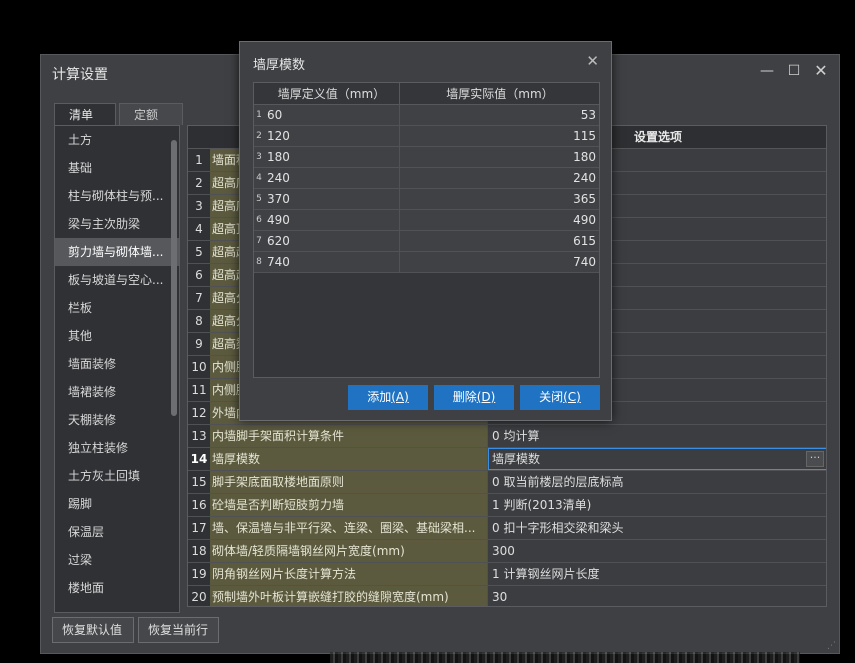 This screenshot has width=855, height=663. Describe the element at coordinates (657, 528) in the screenshot. I see `row-setting-value: 0 扣十字形相交梁和梁头` at that location.